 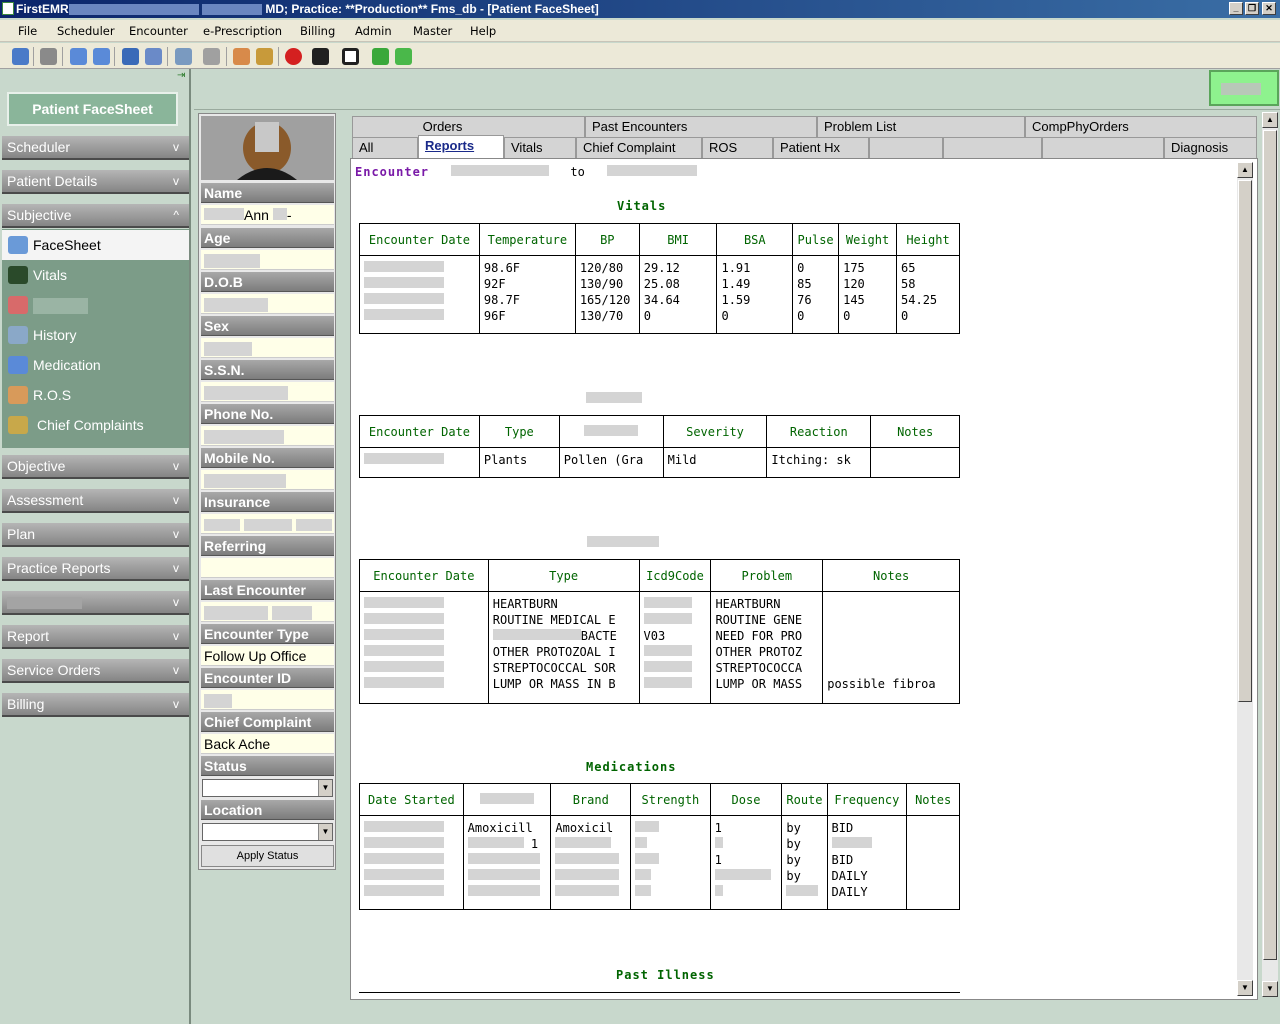 What do you see at coordinates (350, 56) in the screenshot?
I see `stop-icon` at bounding box center [350, 56].